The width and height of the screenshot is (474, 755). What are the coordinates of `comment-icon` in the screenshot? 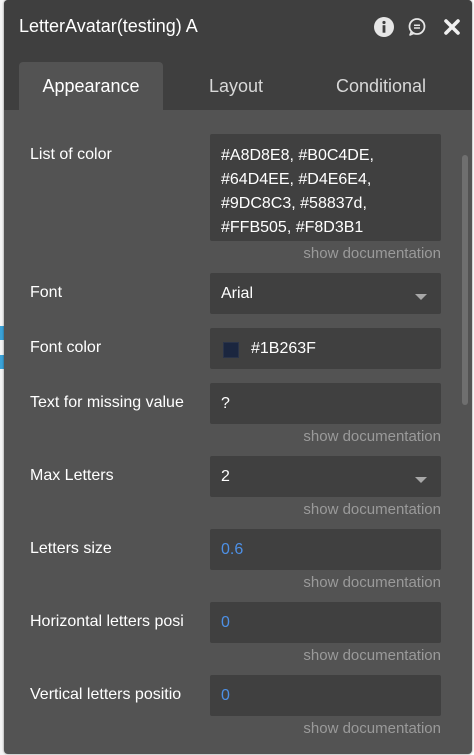 It's located at (417, 27).